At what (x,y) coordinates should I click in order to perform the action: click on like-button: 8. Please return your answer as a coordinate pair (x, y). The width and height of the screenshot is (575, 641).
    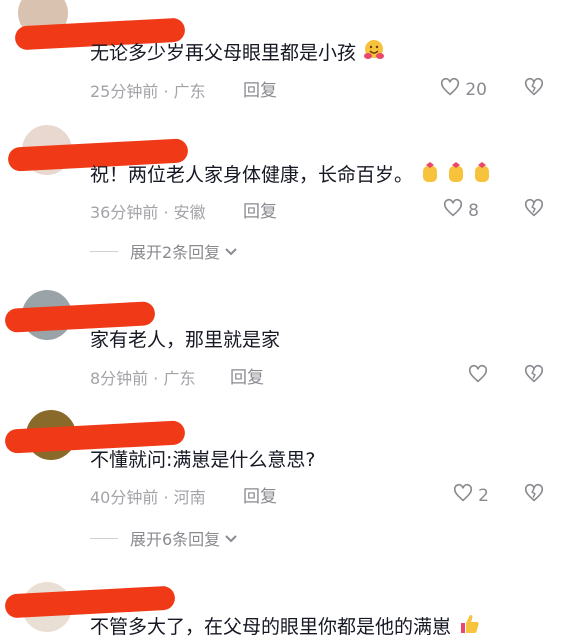
    Looking at the image, I should click on (460, 210).